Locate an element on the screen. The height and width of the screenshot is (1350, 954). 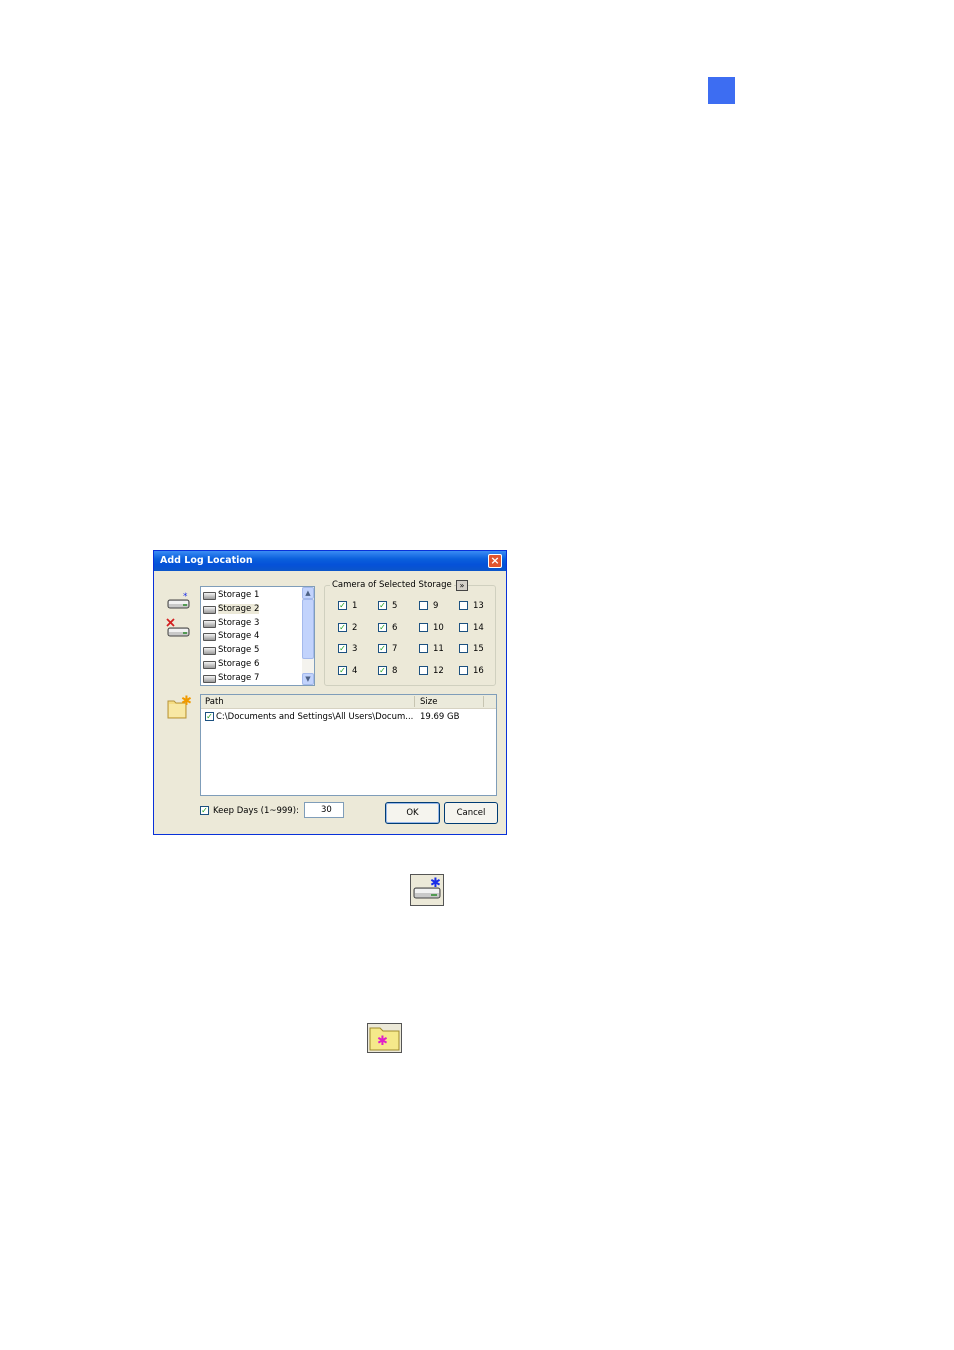
camera-number: 5 is located at coordinates (395, 606).